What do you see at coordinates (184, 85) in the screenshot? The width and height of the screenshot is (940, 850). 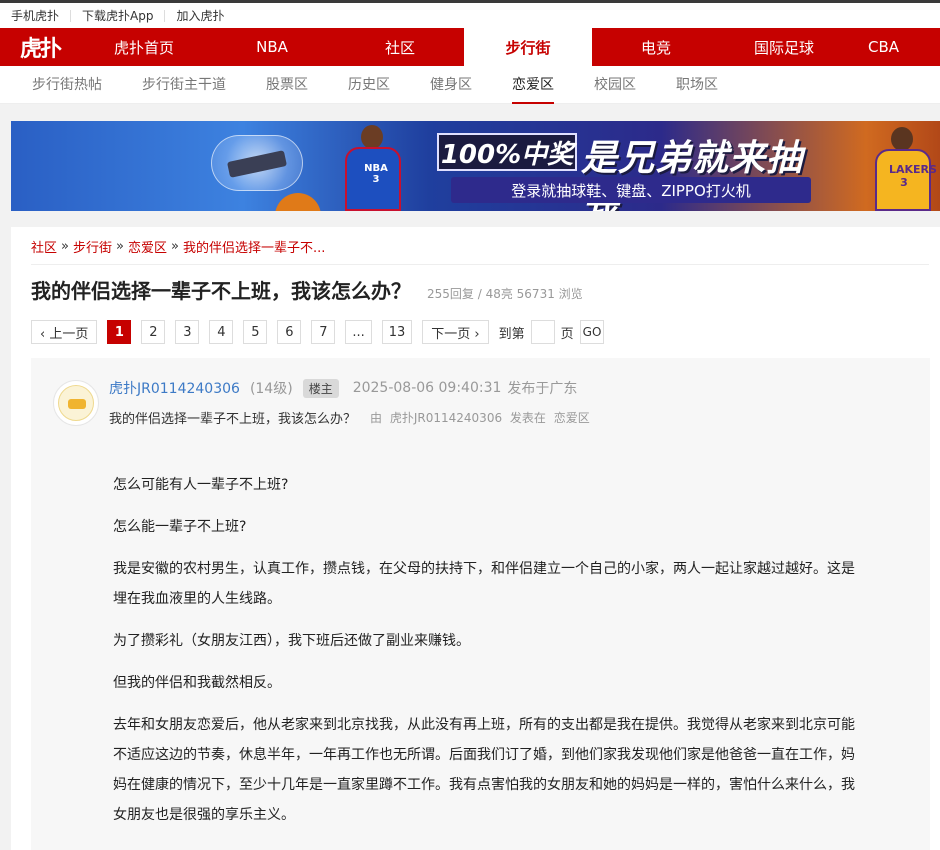 I see `subnav-main-road: 步行街主干道` at bounding box center [184, 85].